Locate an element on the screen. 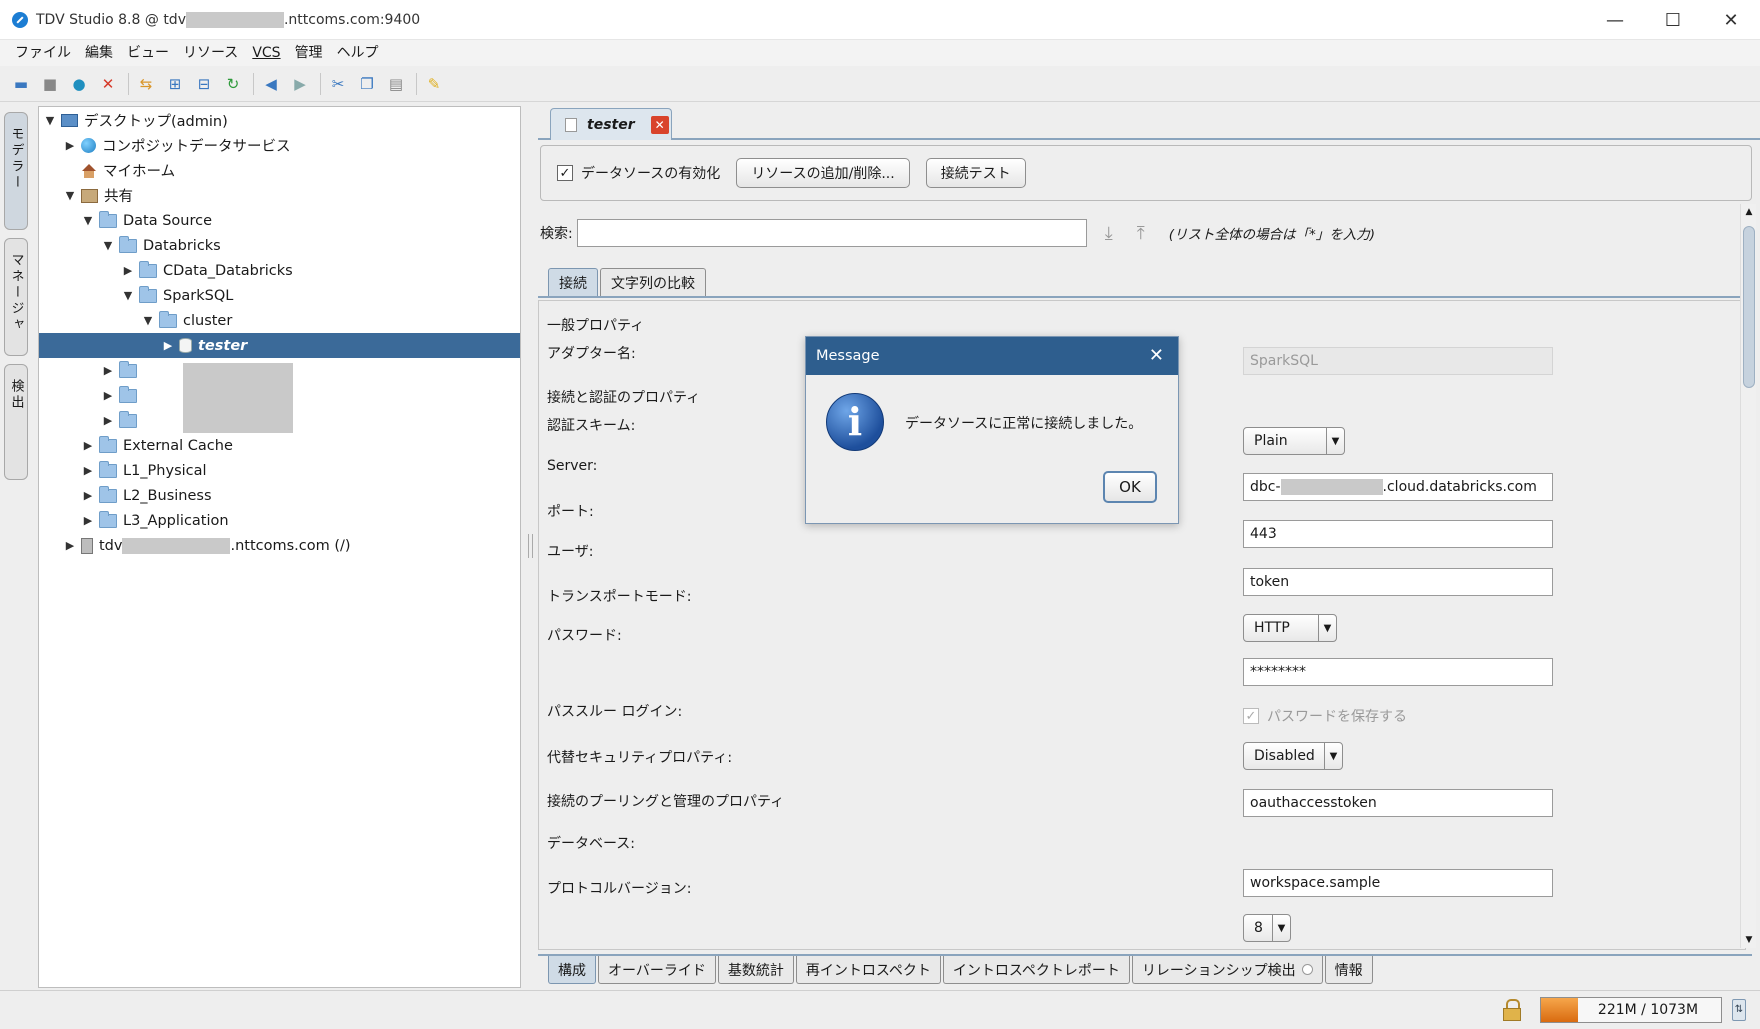  sync-icon: ↻ is located at coordinates (233, 84).